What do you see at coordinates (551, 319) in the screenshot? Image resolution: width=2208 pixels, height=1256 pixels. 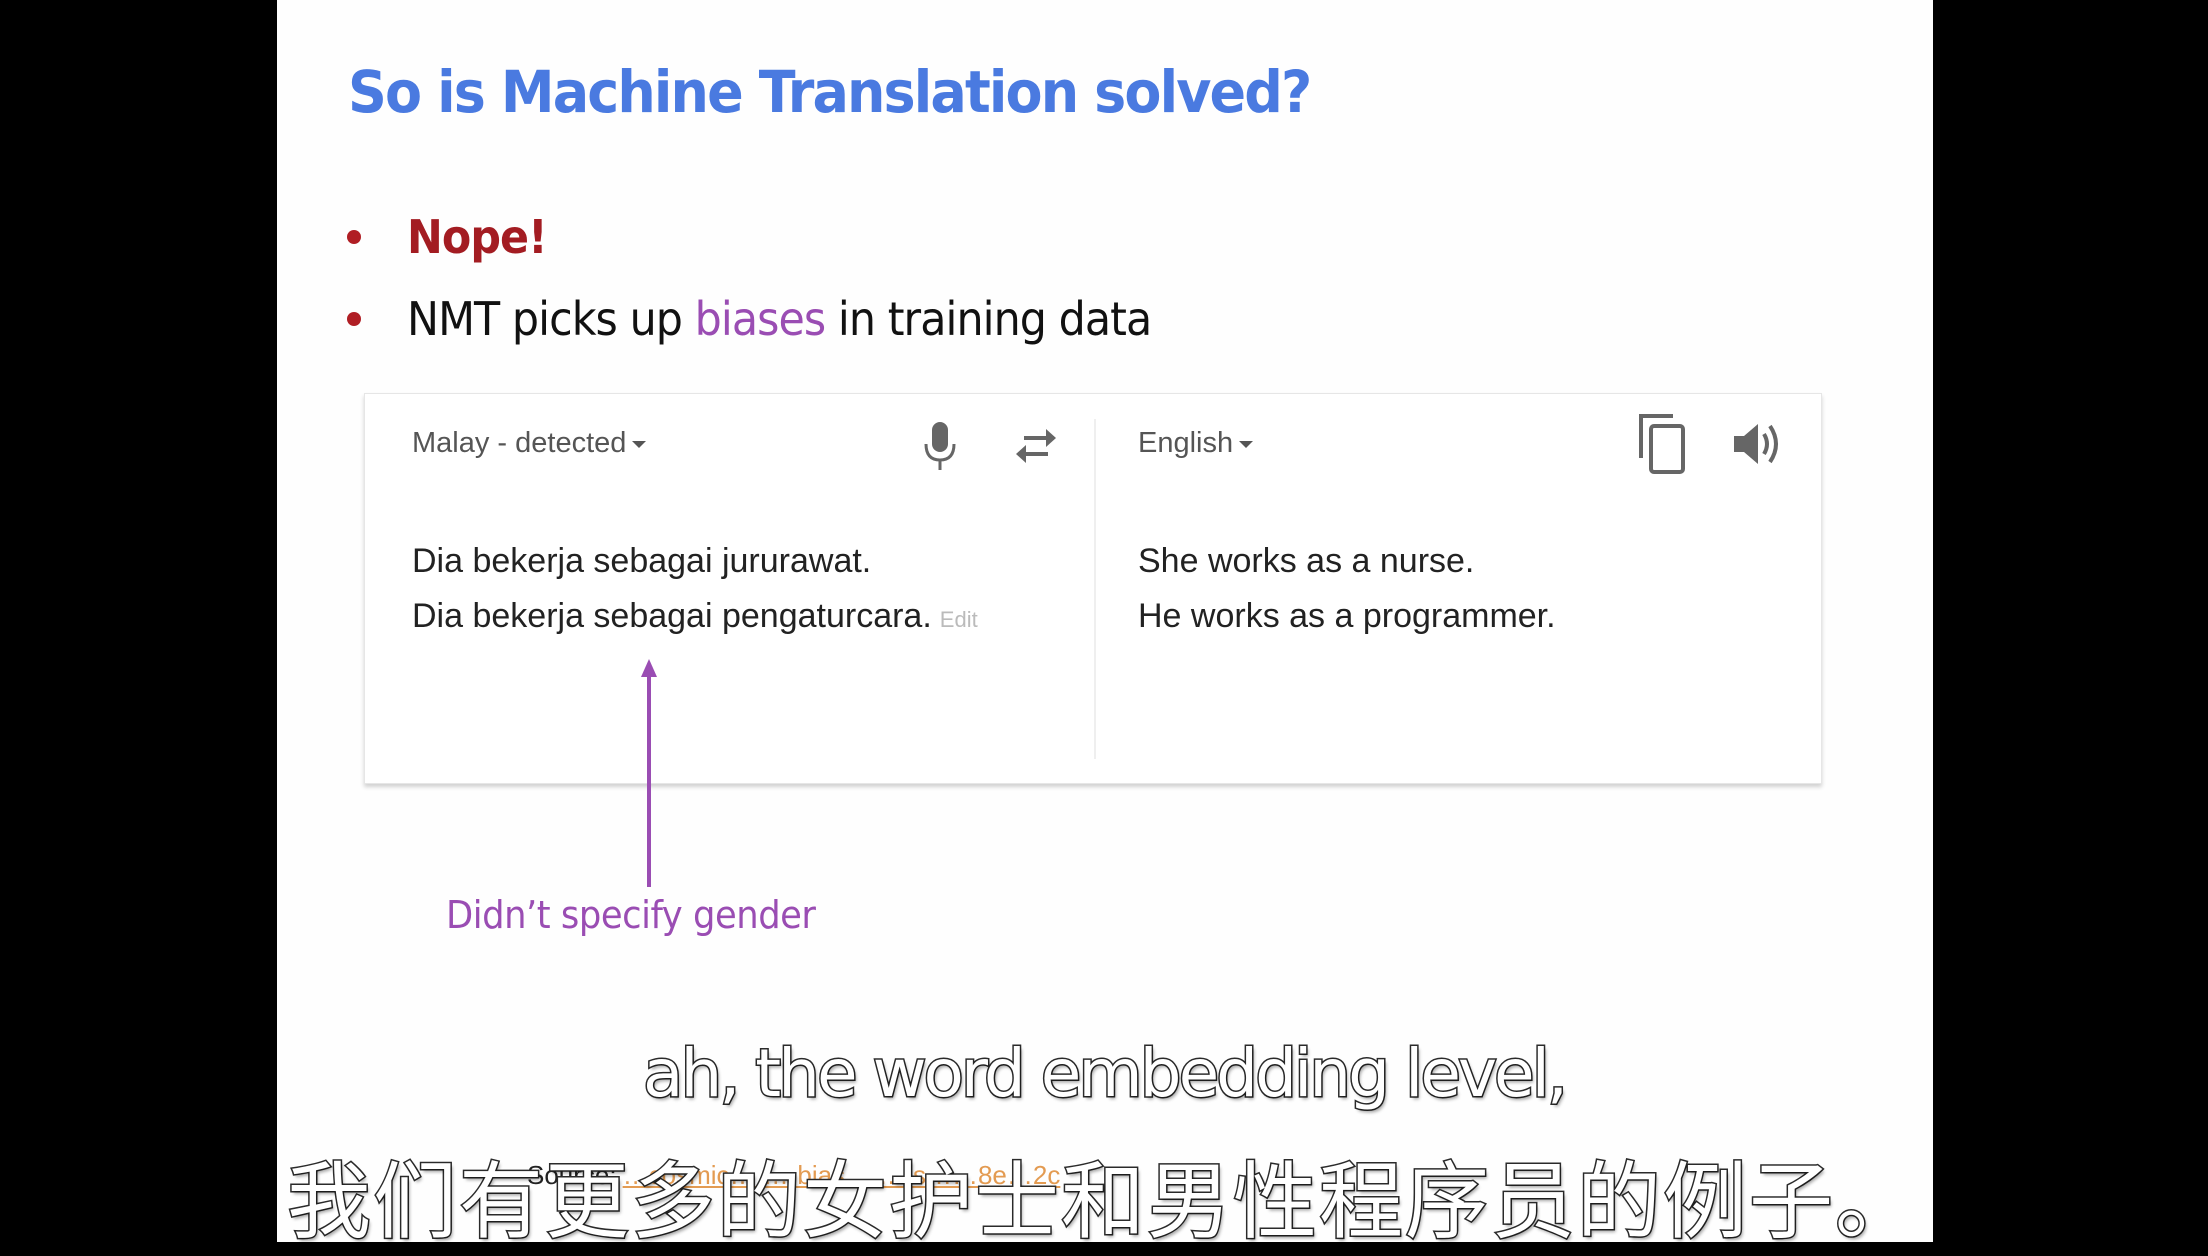 I see `bullet-text-before: NMT picks up` at bounding box center [551, 319].